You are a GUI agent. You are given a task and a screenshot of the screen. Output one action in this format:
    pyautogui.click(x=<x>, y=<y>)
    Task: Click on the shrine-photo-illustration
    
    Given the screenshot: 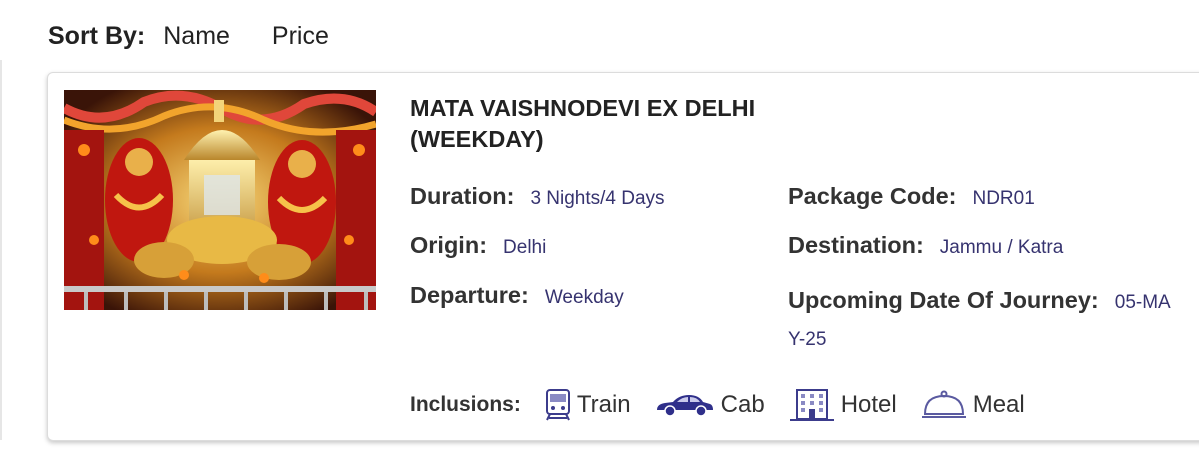 What is the action you would take?
    pyautogui.click(x=220, y=200)
    